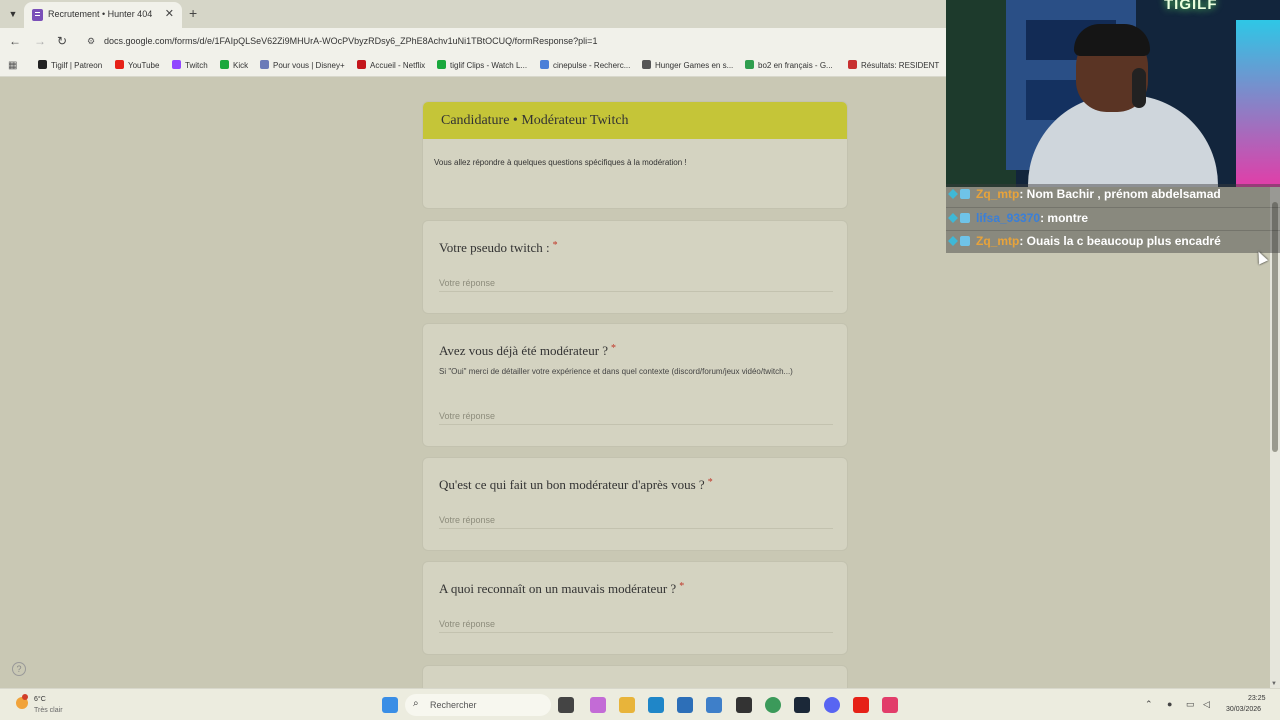  What do you see at coordinates (13, 14) in the screenshot?
I see `tab-search-icon: ▼` at bounding box center [13, 14].